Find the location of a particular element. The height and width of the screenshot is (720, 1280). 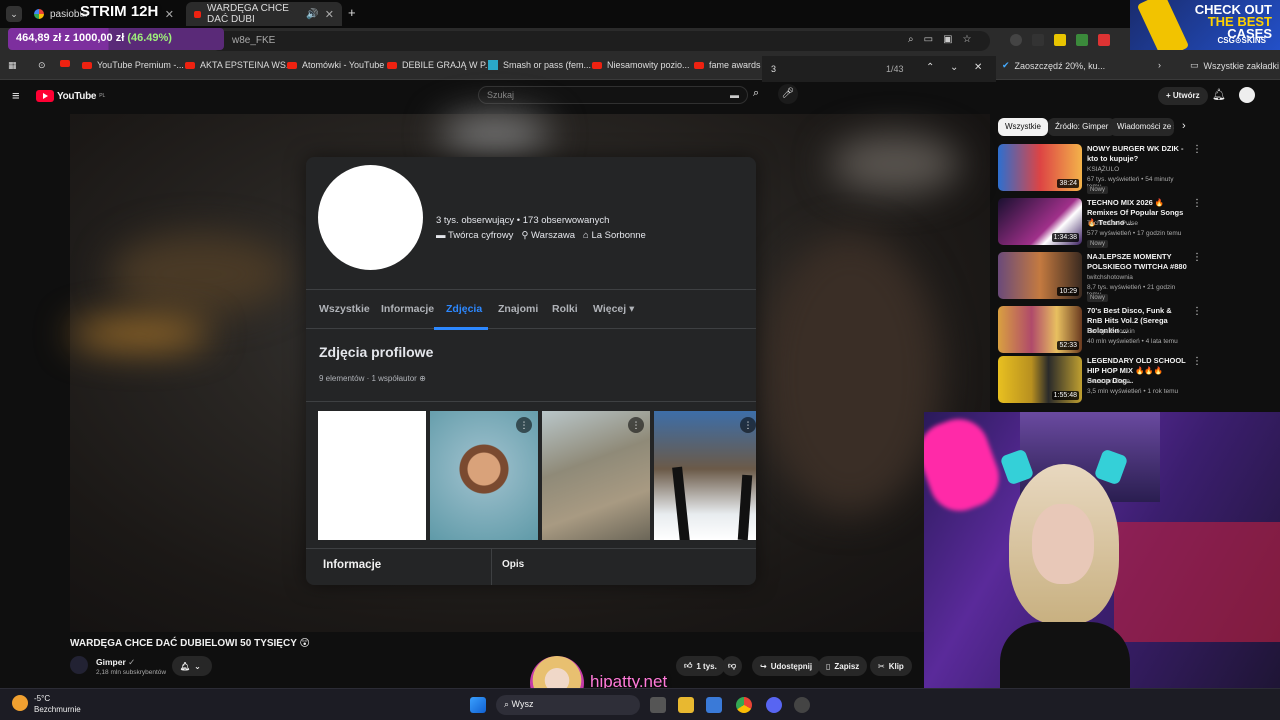

find-input: 3 is located at coordinates (773, 69).